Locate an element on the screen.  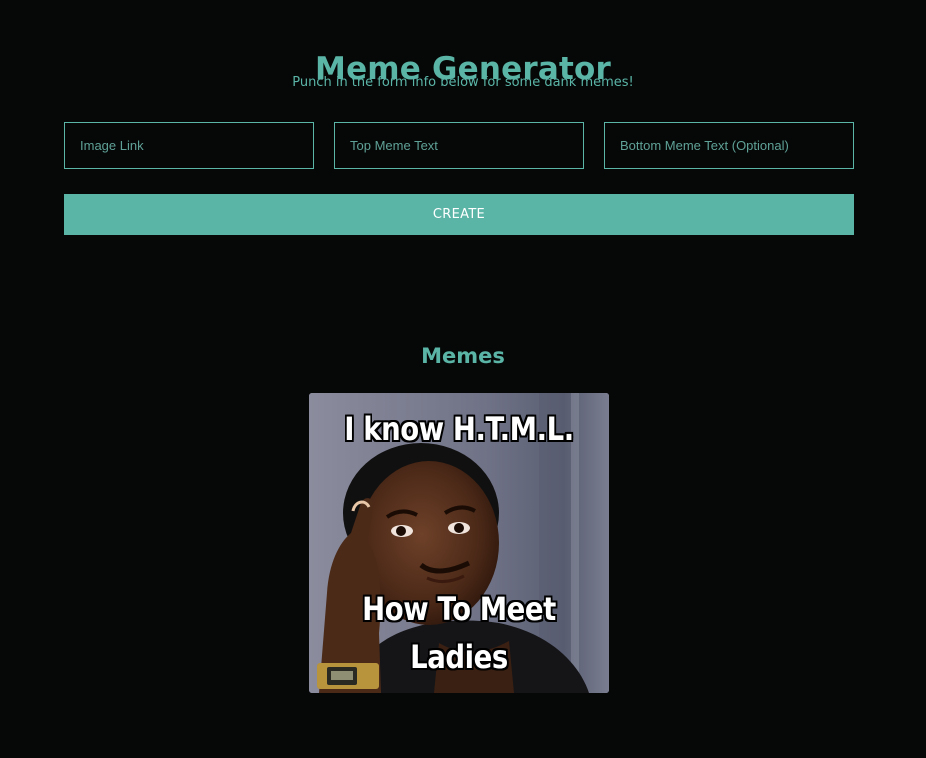
meme-bottom-text: How To Meet Ladies is located at coordinates (459, 633).